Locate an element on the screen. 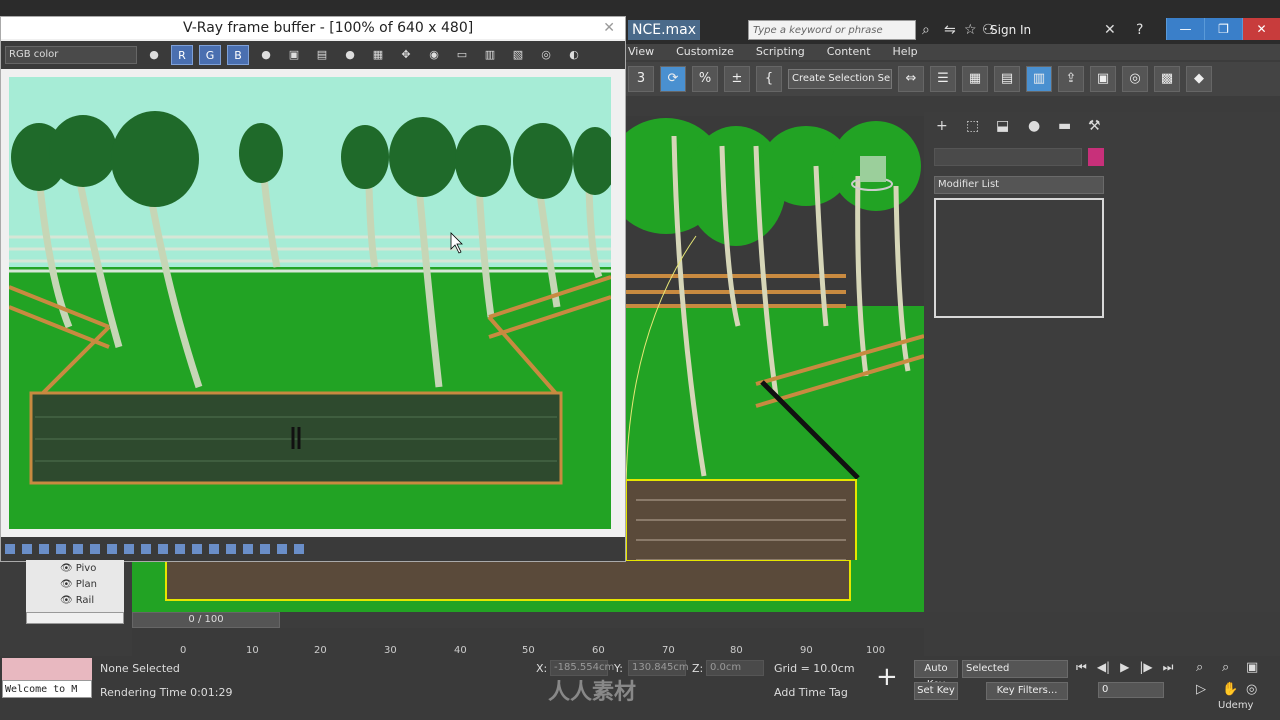 The image size is (1280, 720). modifier-list-dropdown: Modifier List is located at coordinates (1019, 185).